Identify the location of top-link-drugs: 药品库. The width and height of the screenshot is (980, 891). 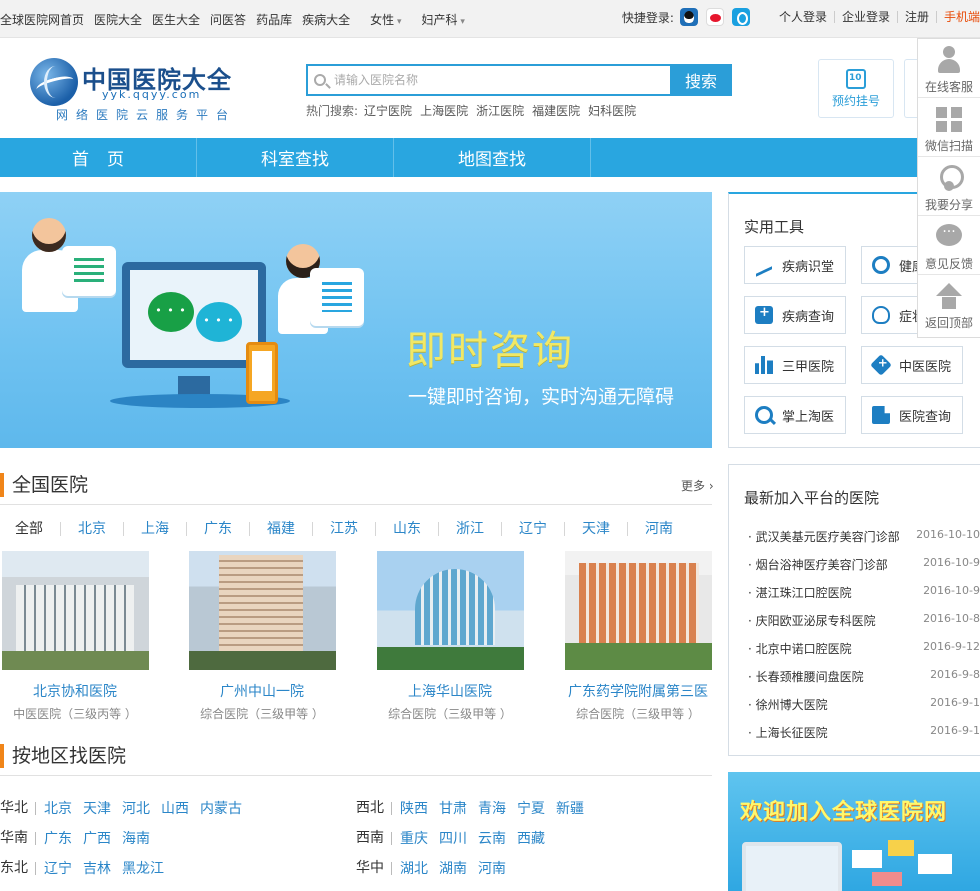
(274, 19).